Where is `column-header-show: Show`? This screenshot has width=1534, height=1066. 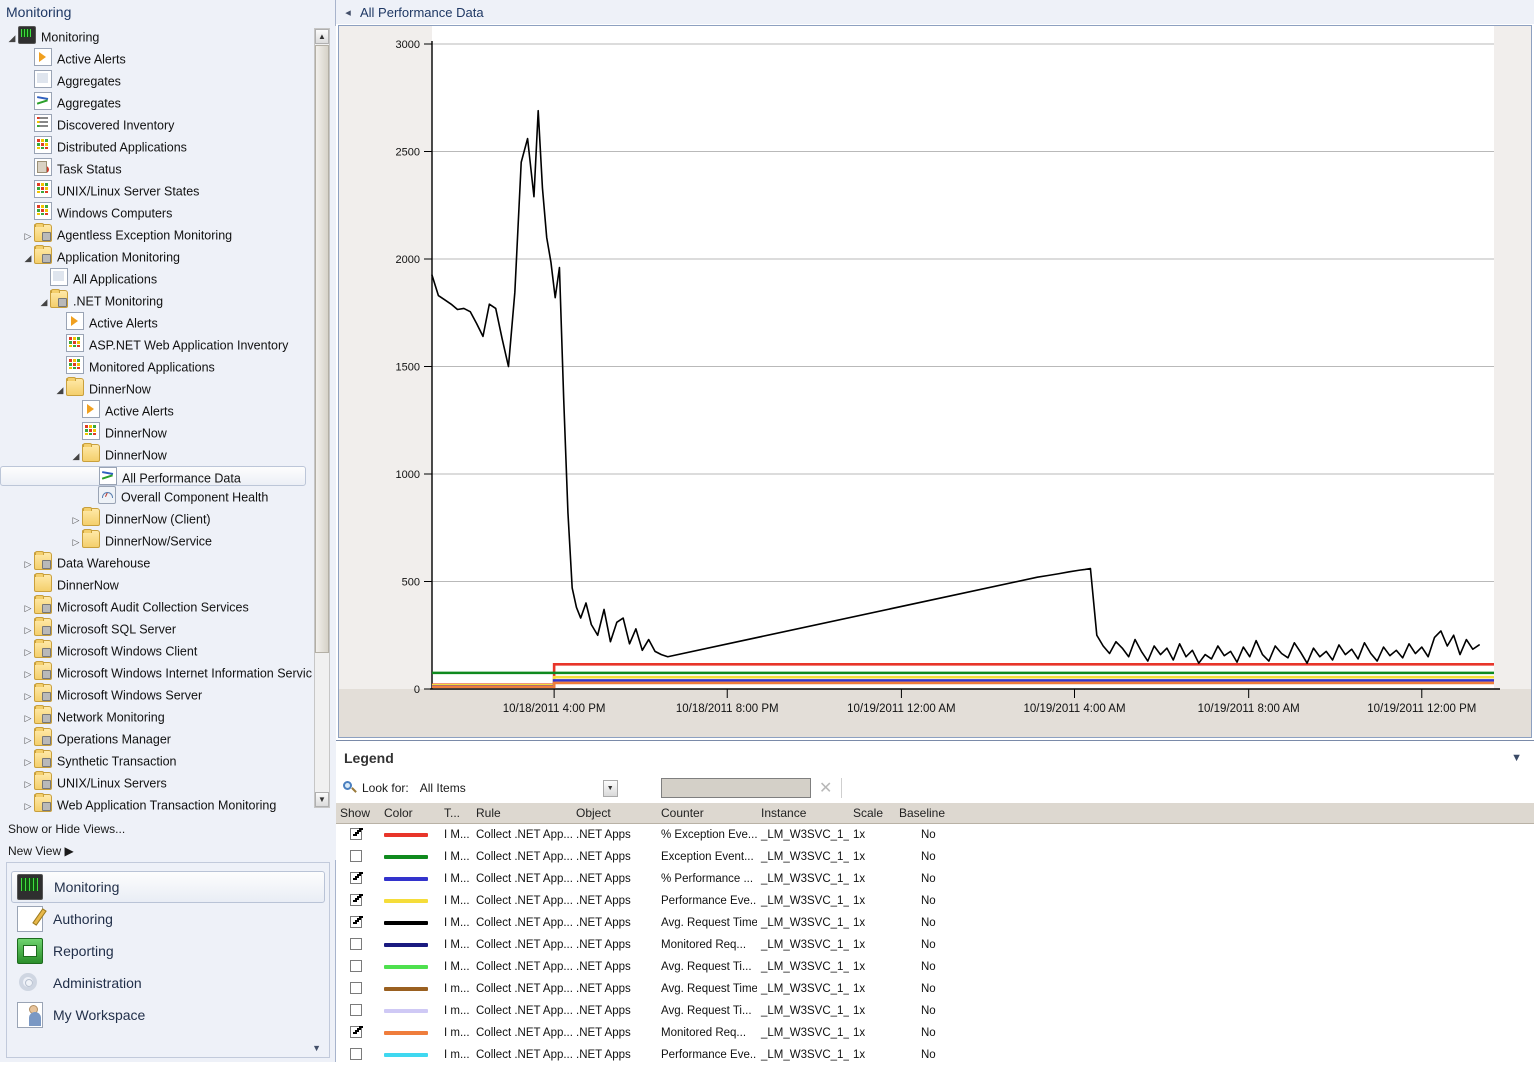
column-header-show: Show is located at coordinates (358, 813).